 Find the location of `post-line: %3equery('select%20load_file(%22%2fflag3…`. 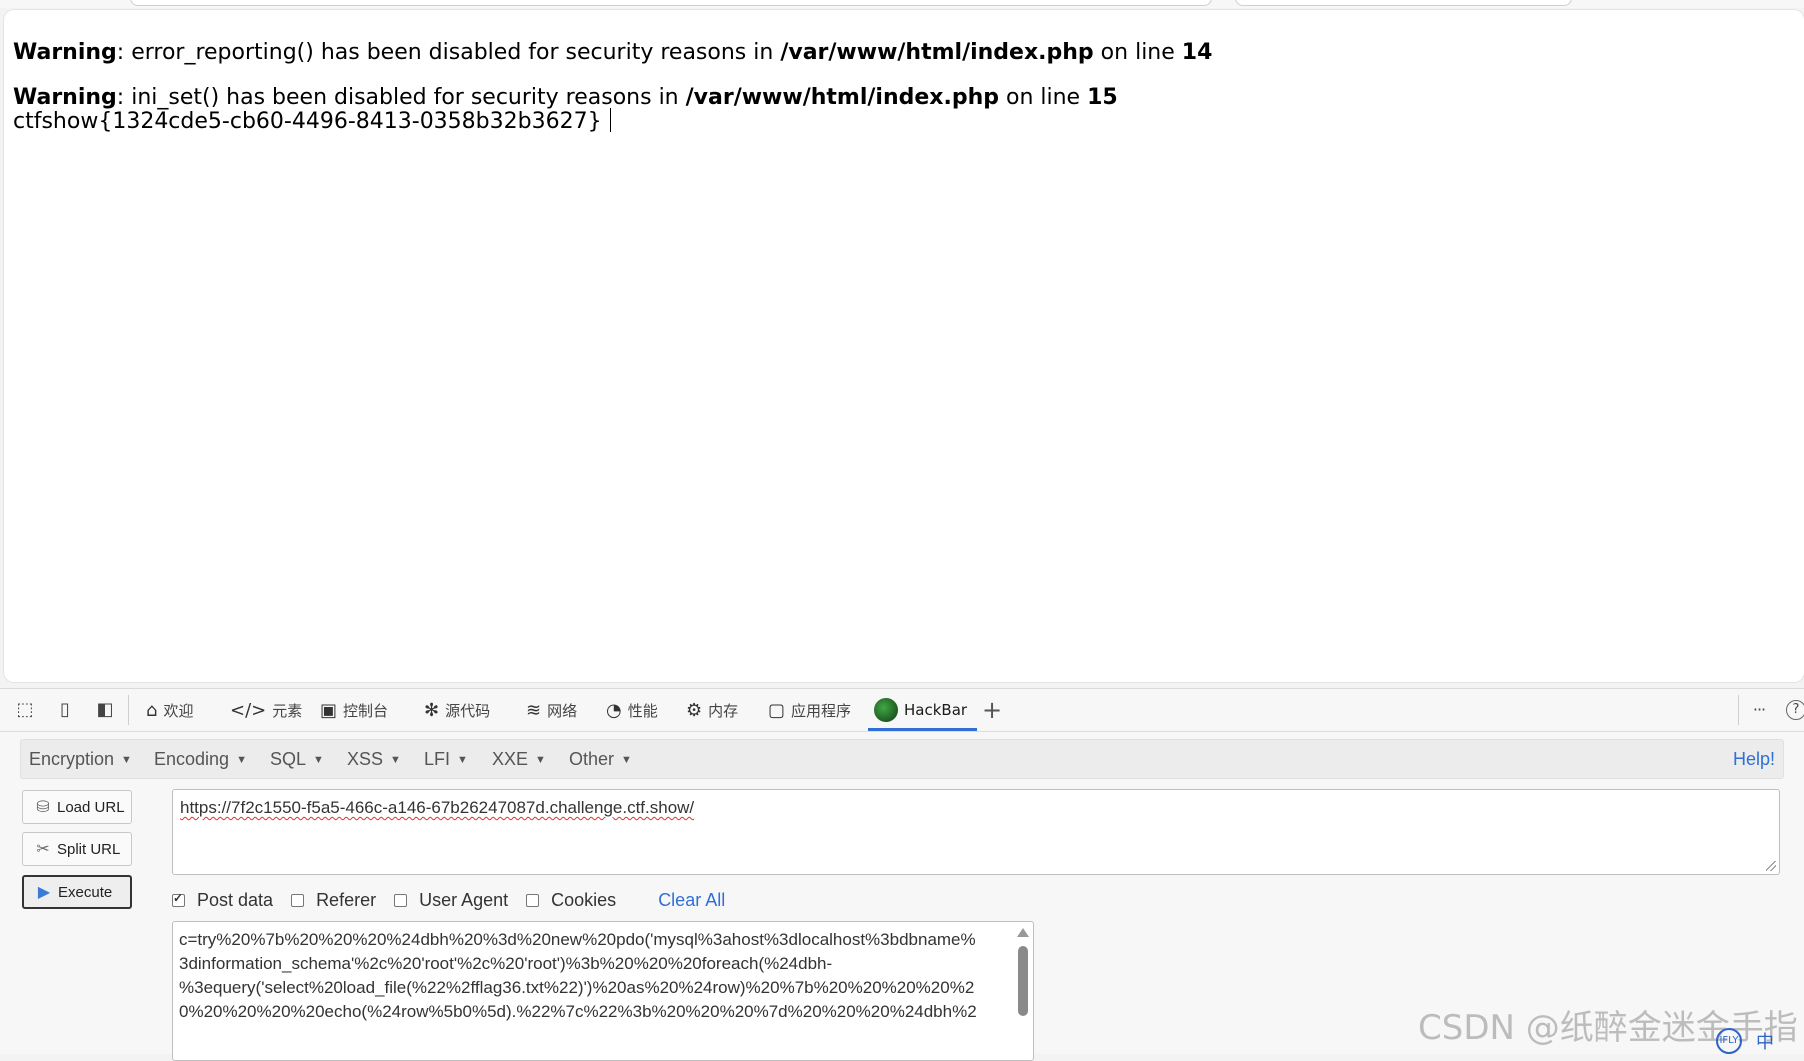

post-line: %3equery('select%20load_file(%22%2fflag3… is located at coordinates (577, 987).